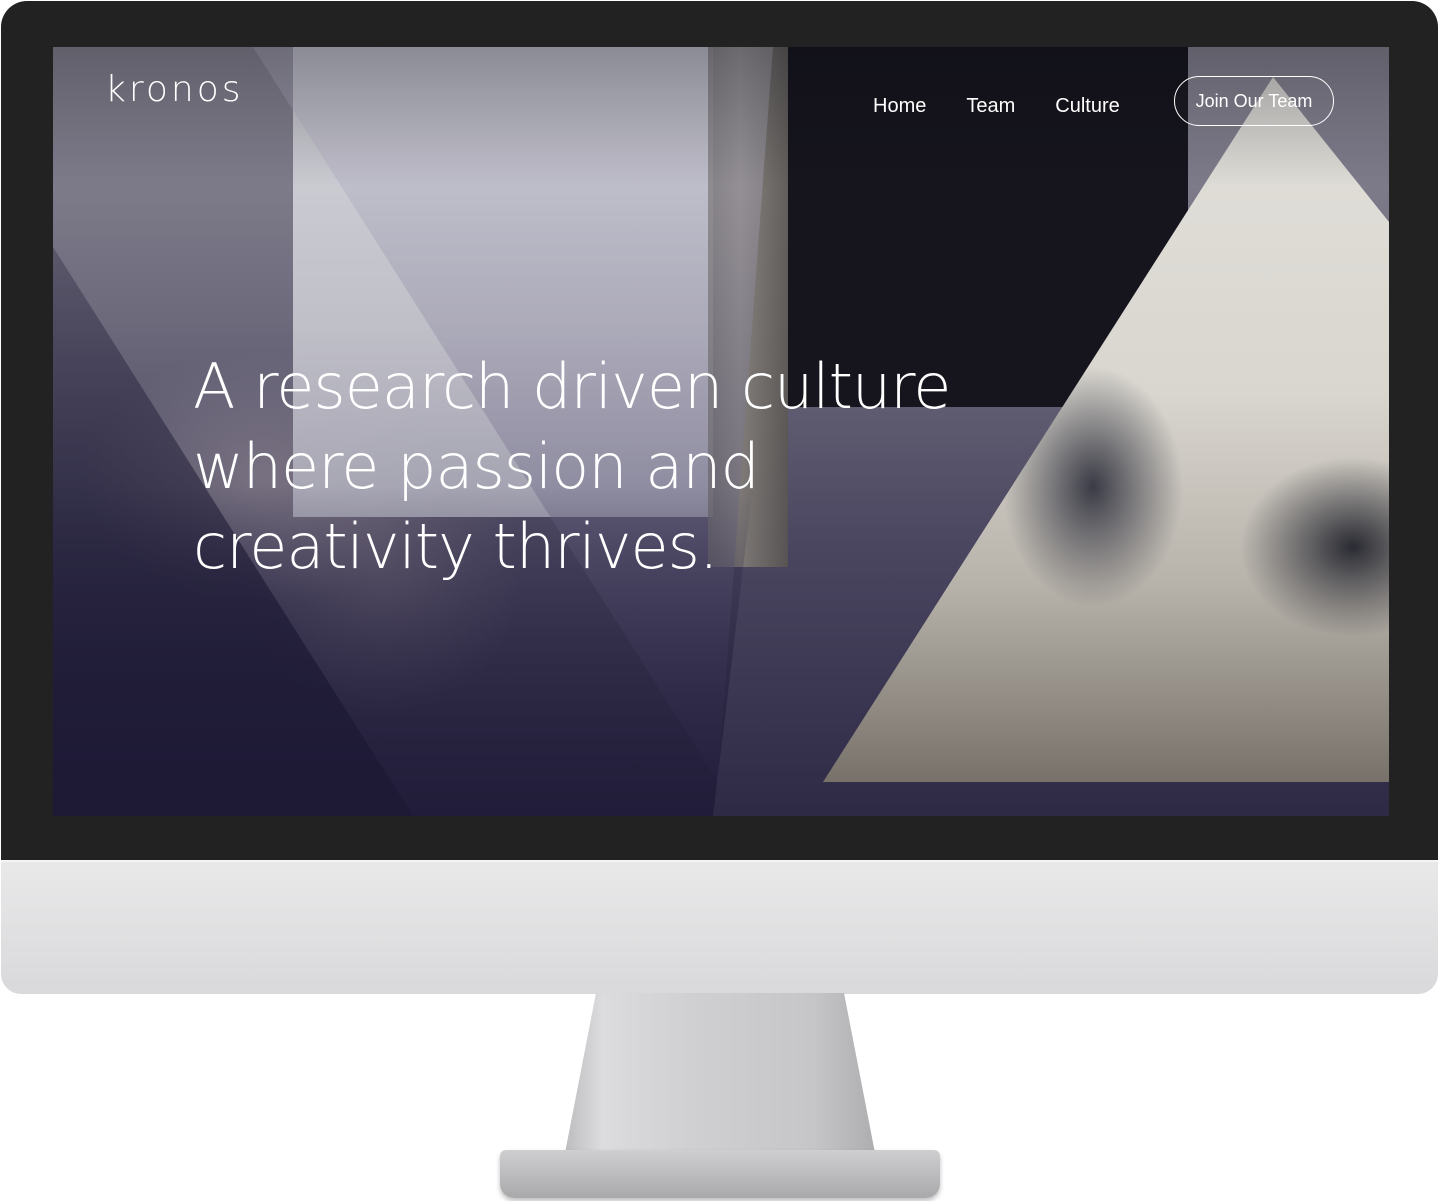 Image resolution: width=1440 pixels, height=1201 pixels. I want to click on nav-culture-link: Culture, so click(1087, 106).